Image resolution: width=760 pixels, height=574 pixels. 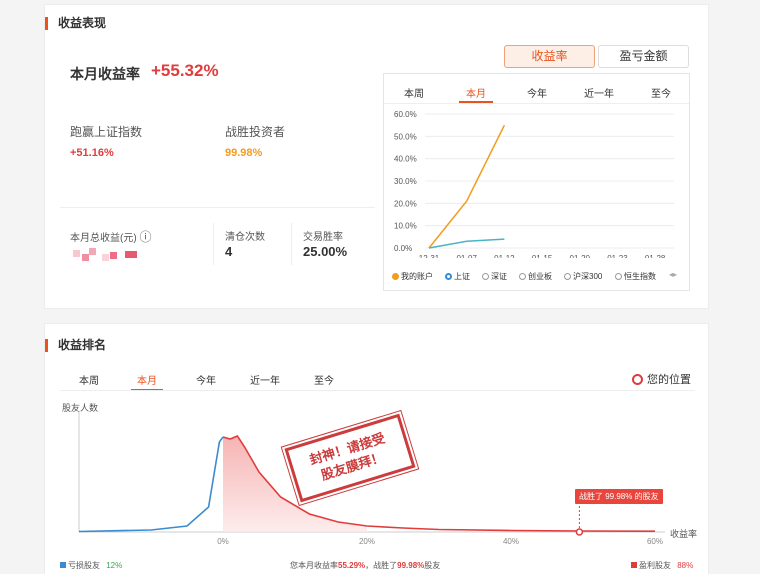 I want to click on loss-legend: 亏损股友 12%, so click(x=91, y=565).